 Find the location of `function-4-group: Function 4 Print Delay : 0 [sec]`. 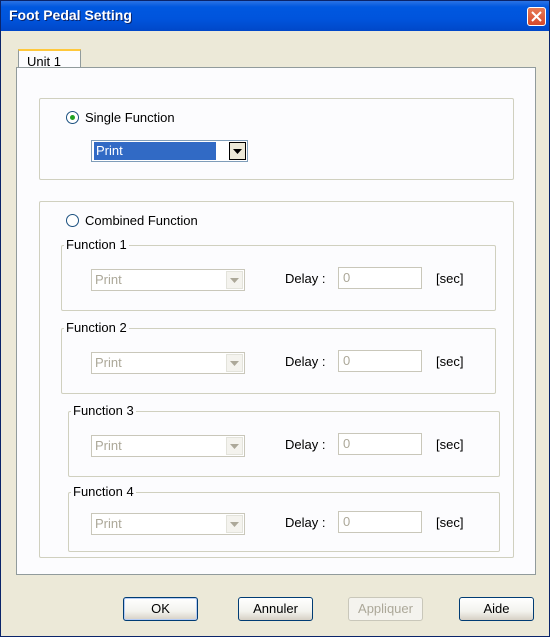

function-4-group: Function 4 Print Delay : 0 [sec] is located at coordinates (284, 518).